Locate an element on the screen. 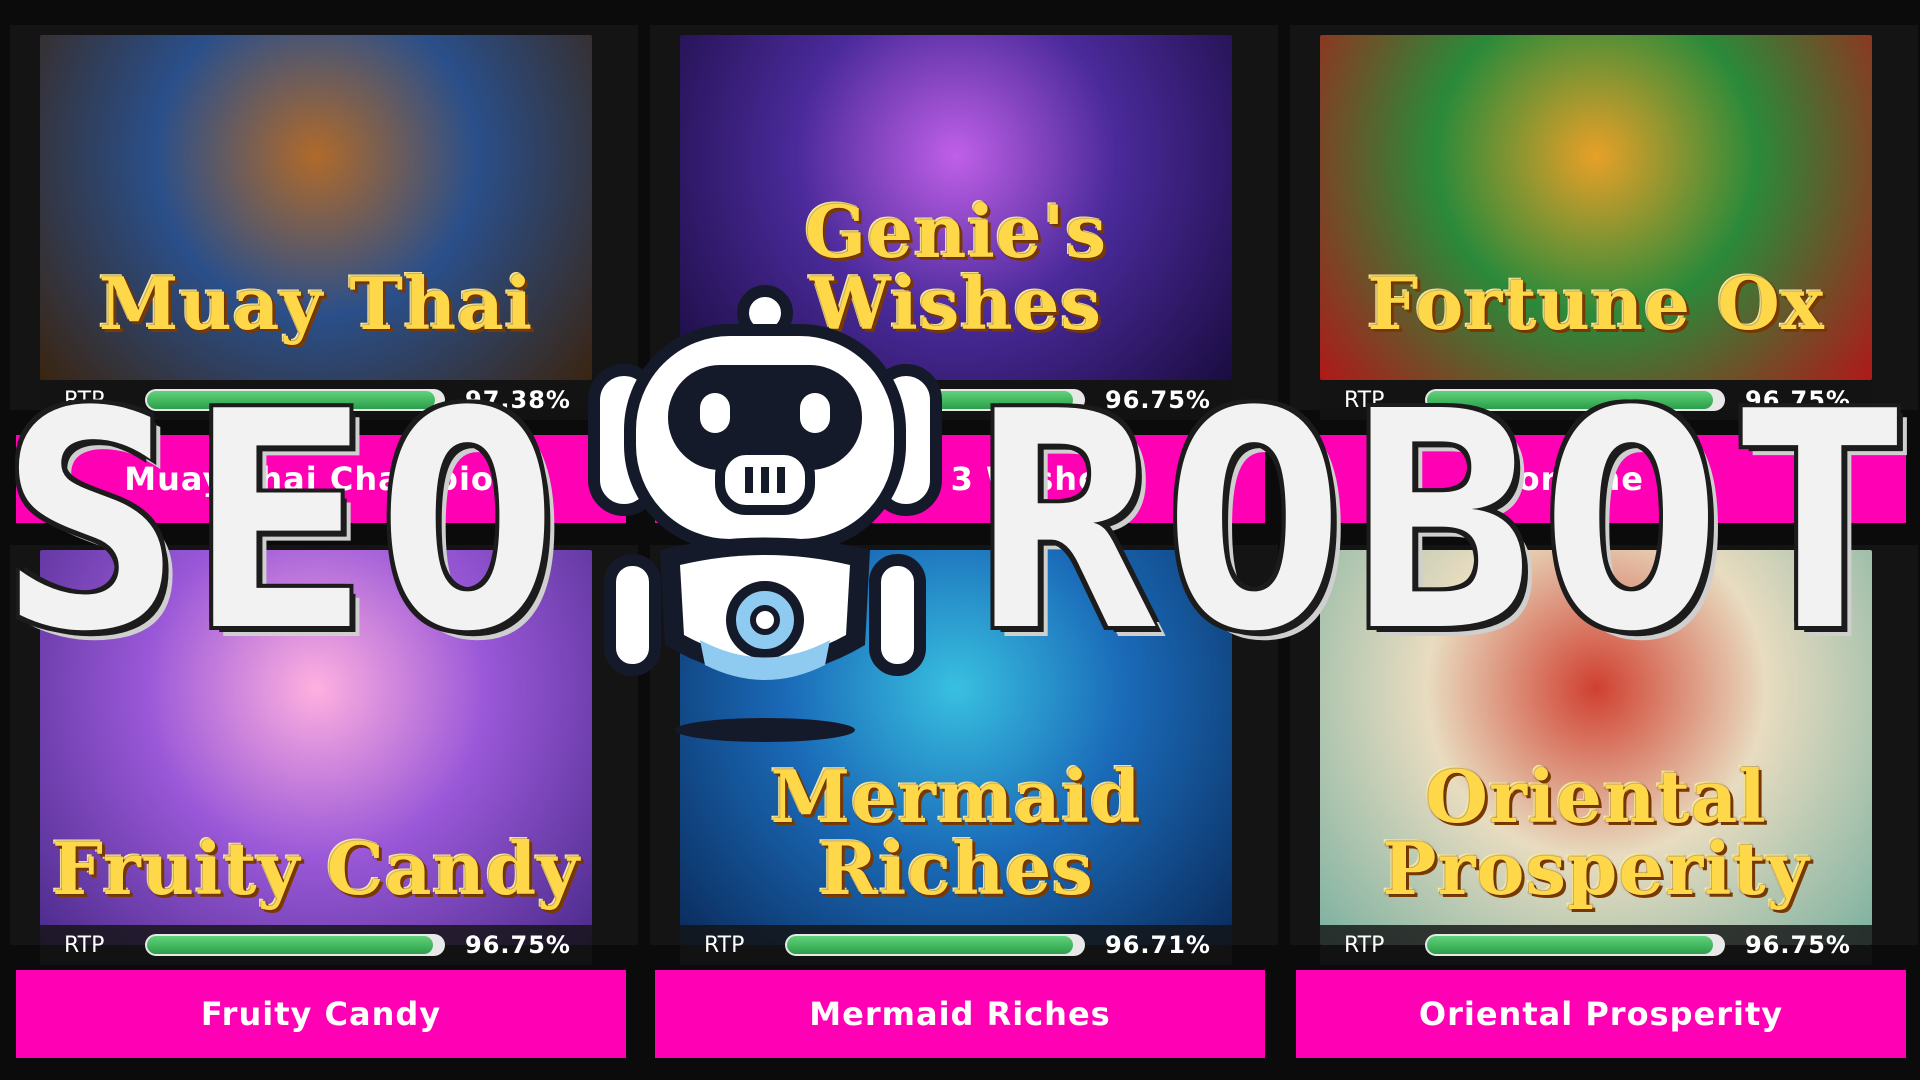  game-card-4: Fruity Candy RTP 96.75% is located at coordinates (324, 755).